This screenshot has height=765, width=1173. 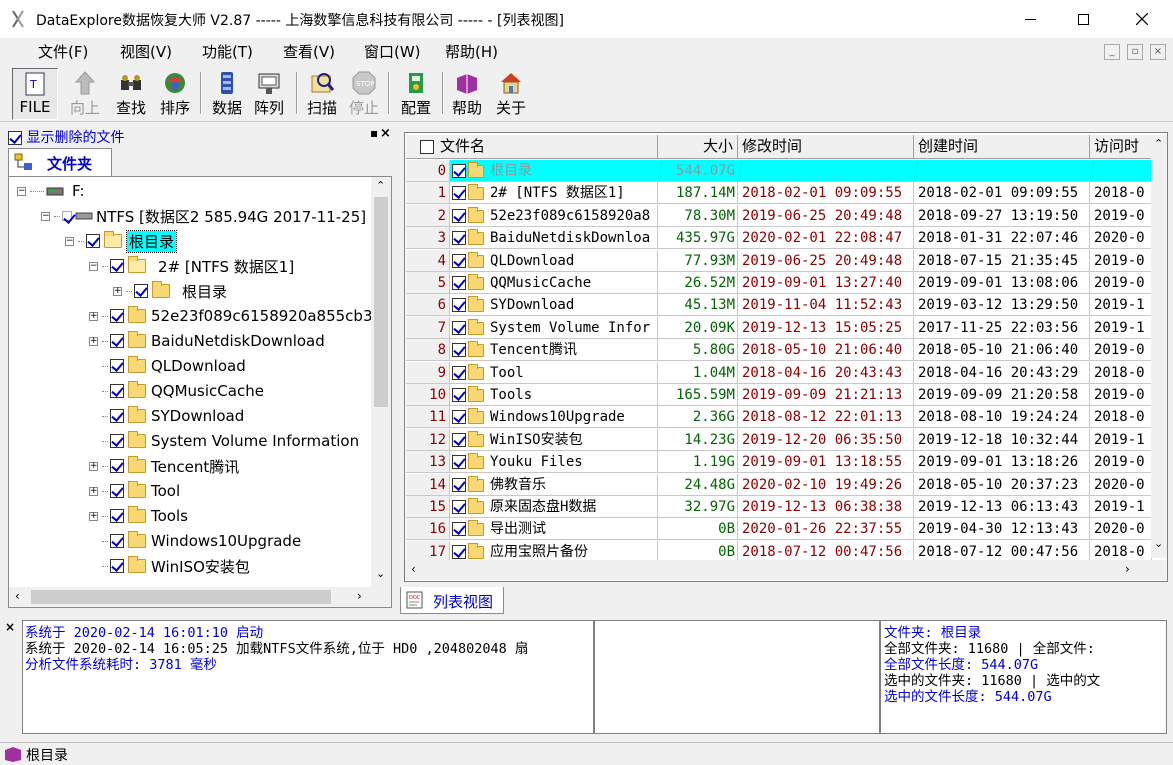 I want to click on scroll-up-icon: ⌃, so click(x=1158, y=143).